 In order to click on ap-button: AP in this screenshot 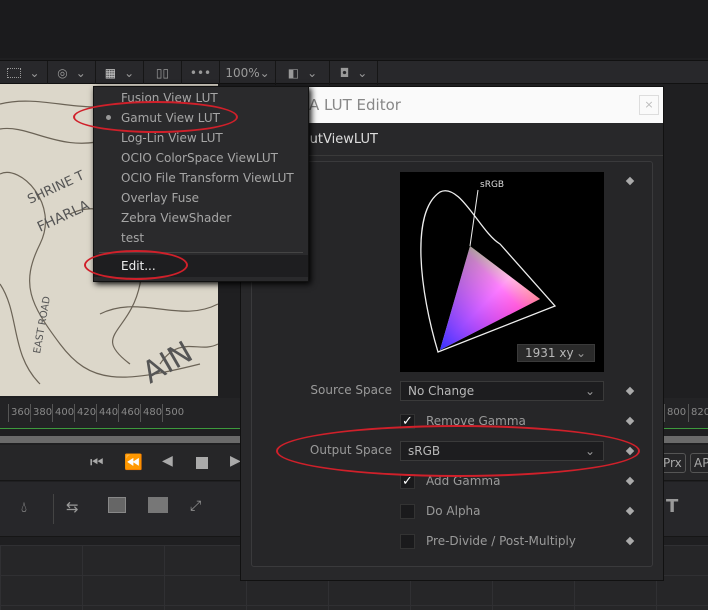, I will do `click(699, 463)`.